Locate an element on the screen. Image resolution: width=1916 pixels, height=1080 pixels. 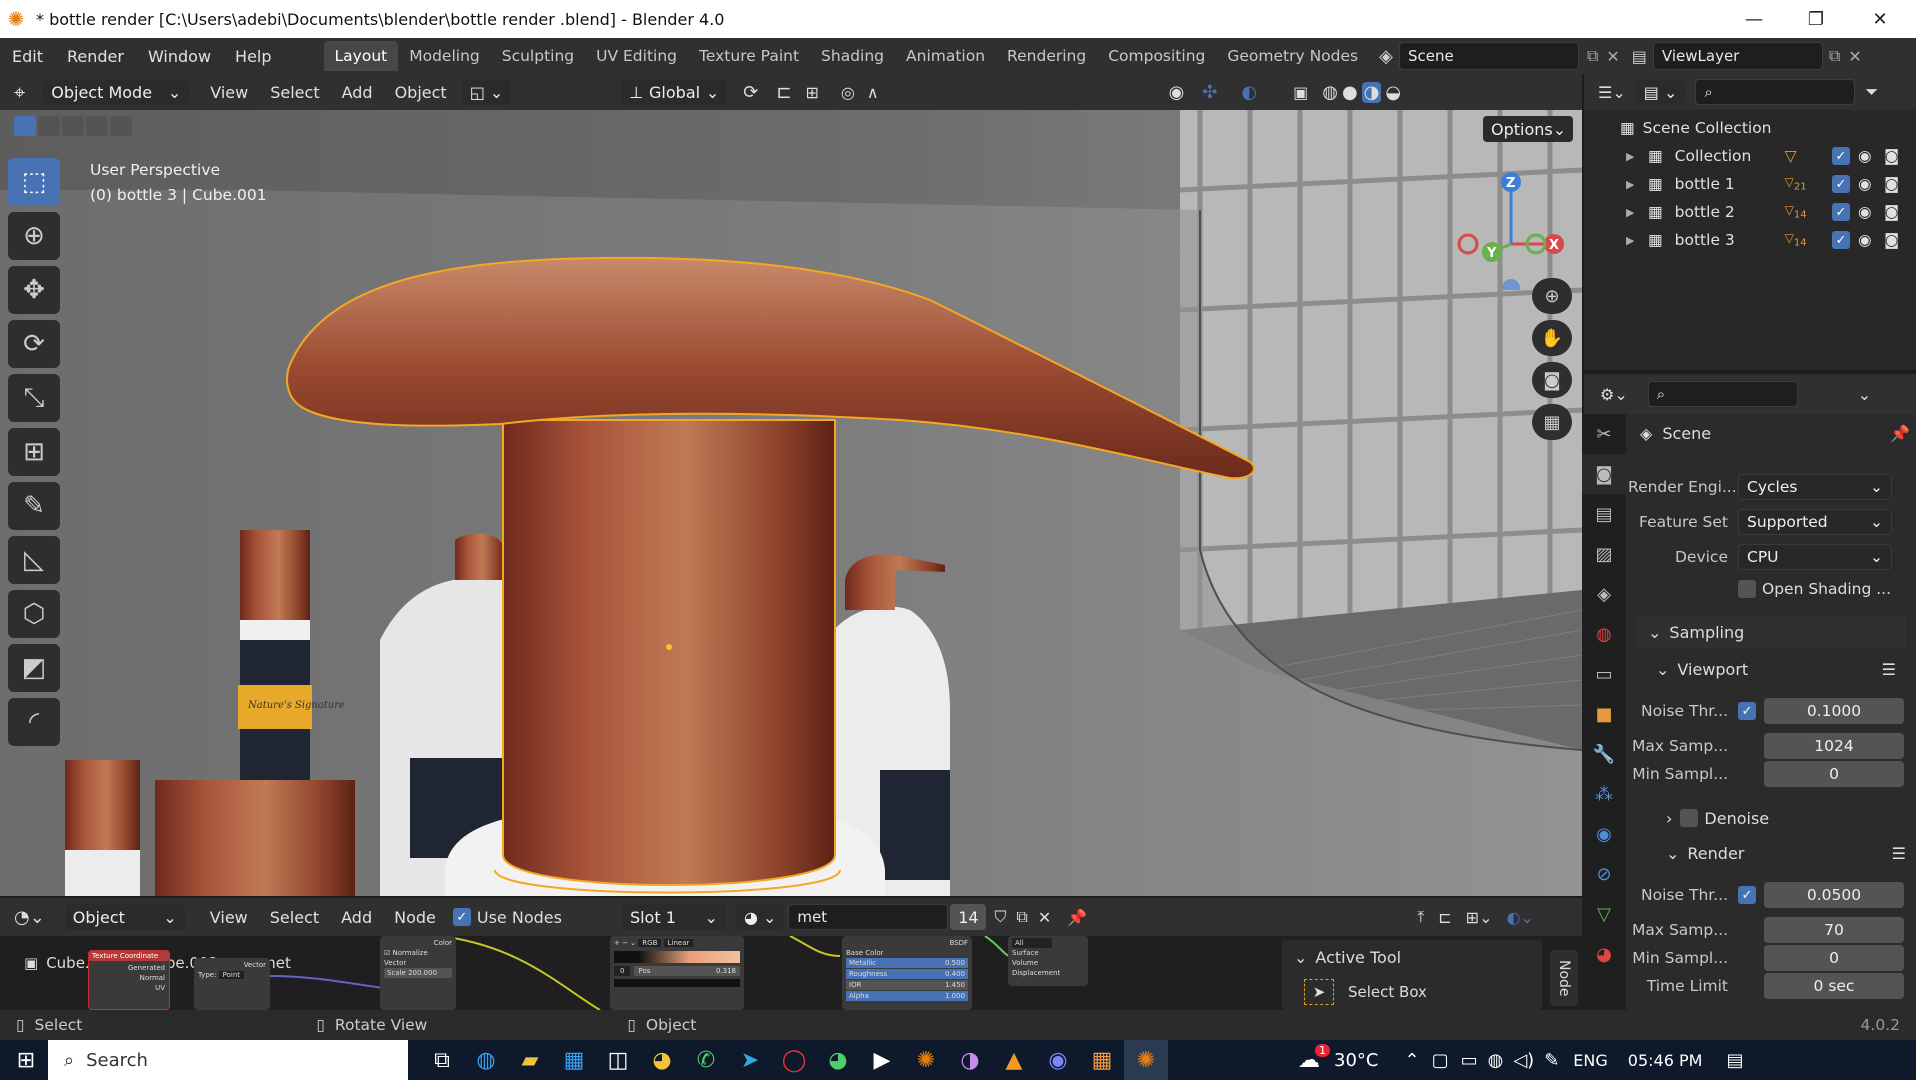
xray-icon: ▣ is located at coordinates (1300, 92).